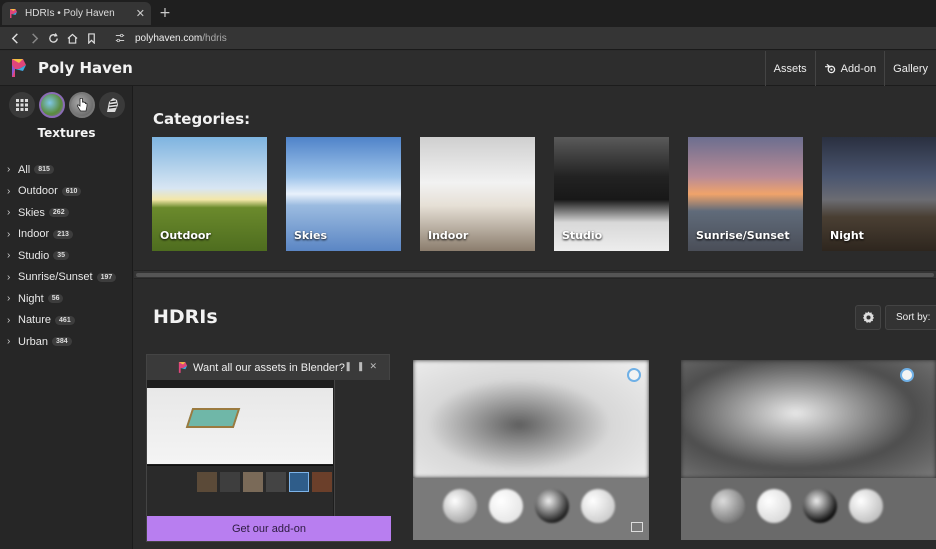 The image size is (936, 549). I want to click on sidebar-item-label: Indoor, so click(34, 234).